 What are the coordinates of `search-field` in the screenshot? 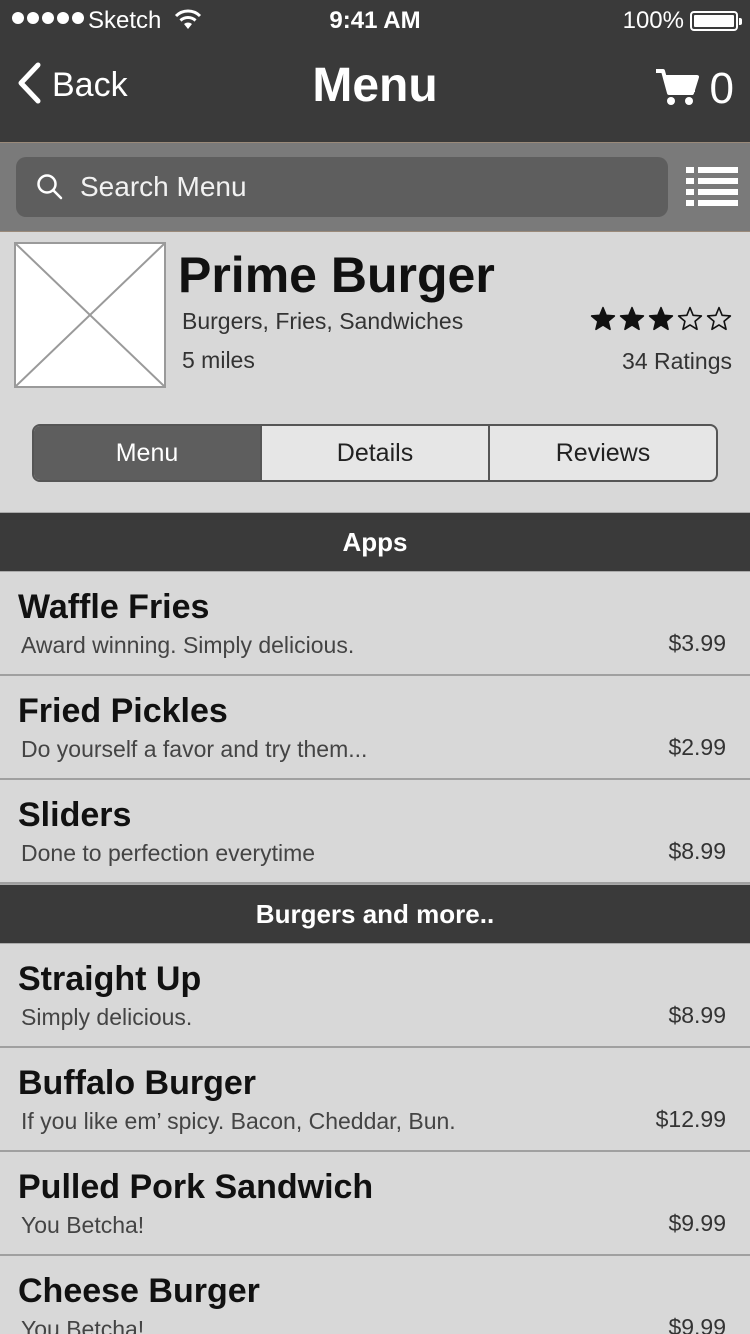 It's located at (342, 187).